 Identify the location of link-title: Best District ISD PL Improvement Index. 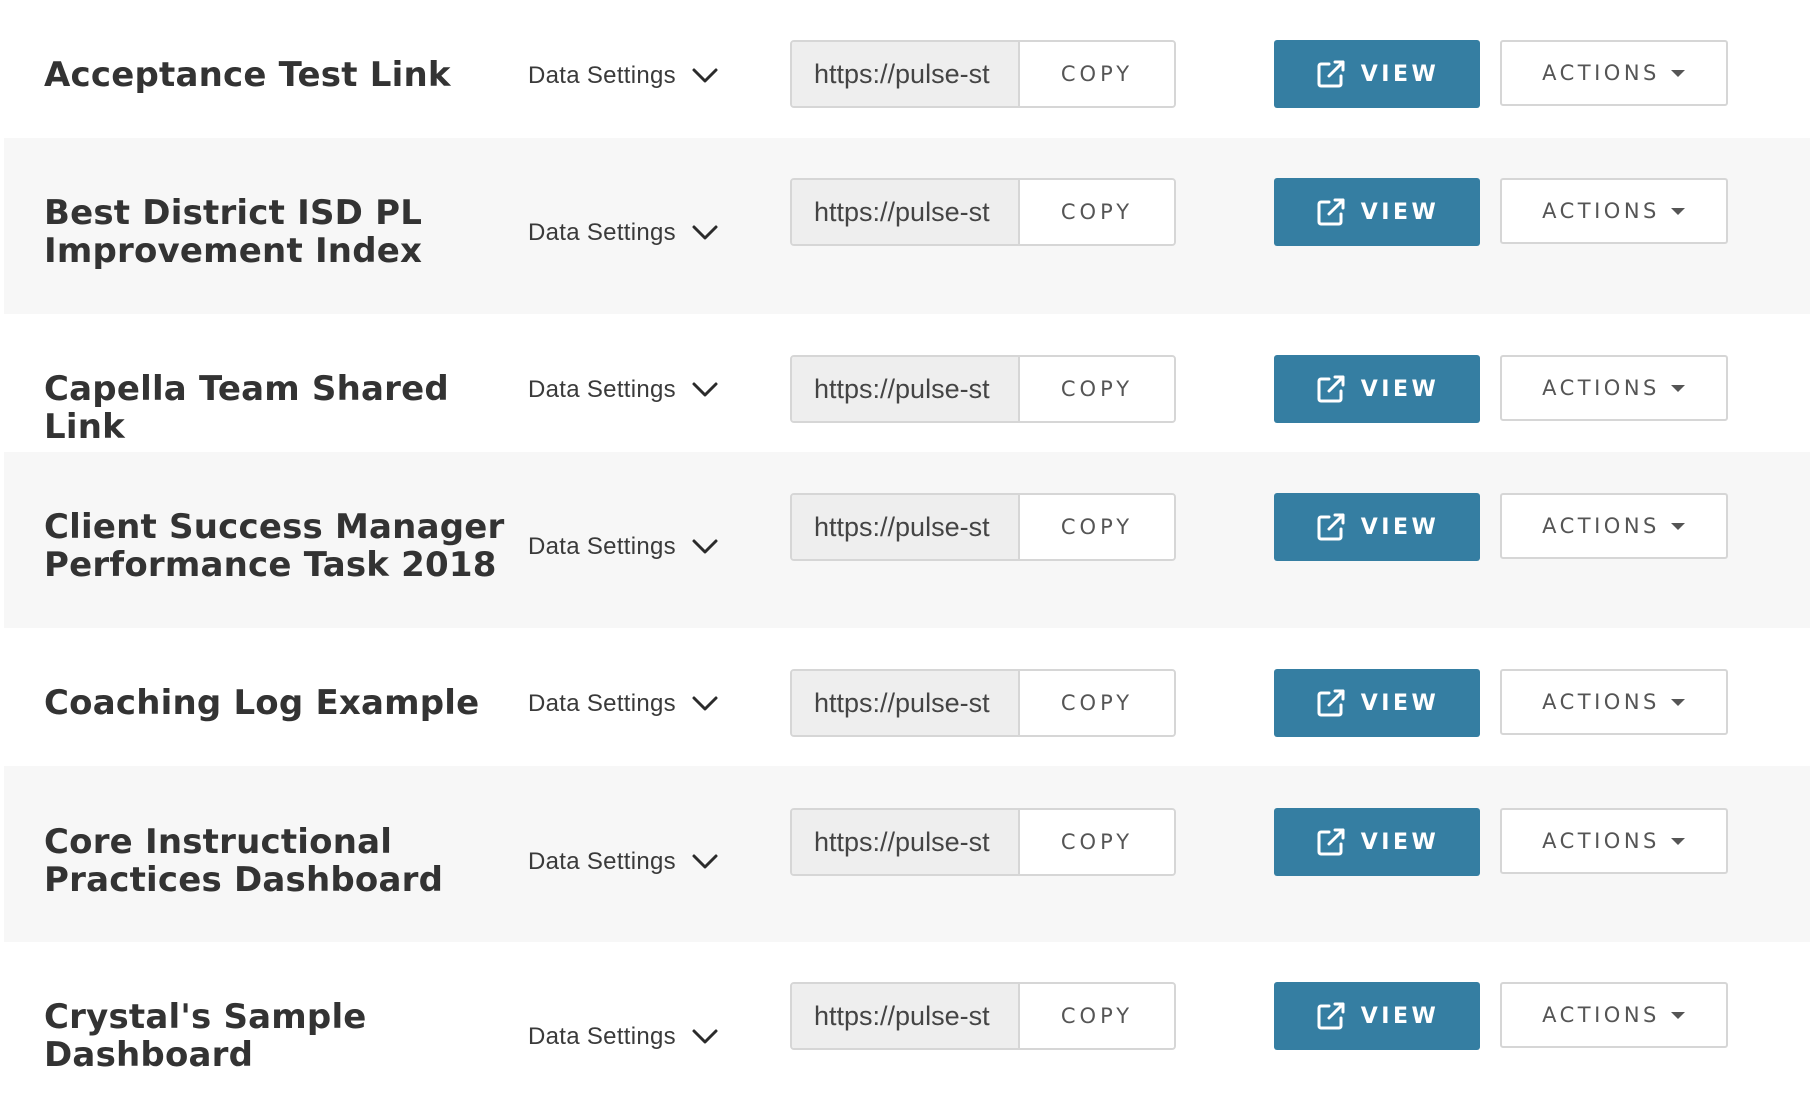
(233, 232).